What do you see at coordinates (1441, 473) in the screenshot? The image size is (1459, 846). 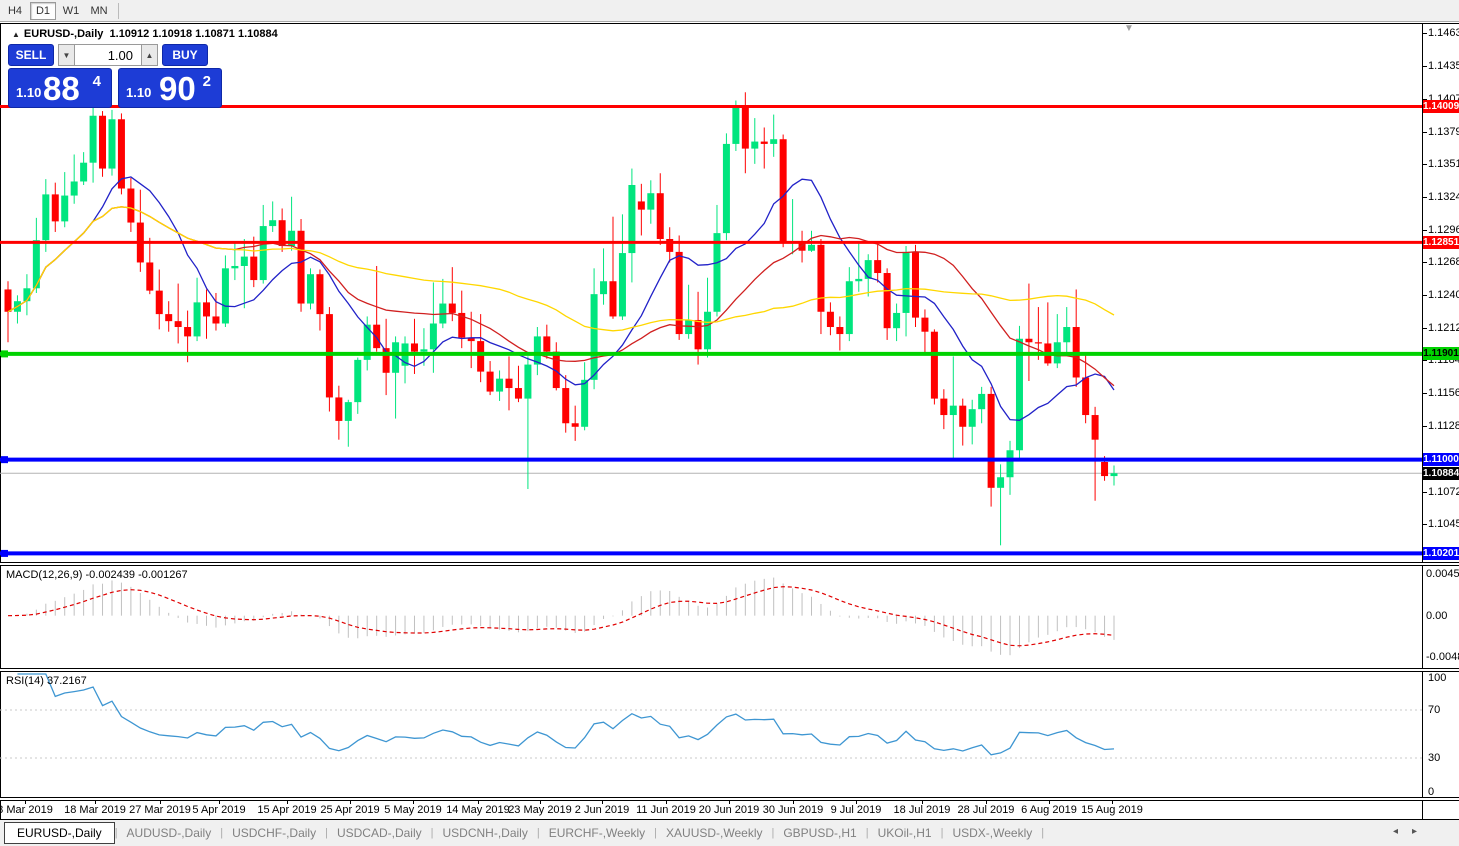 I see `current-price-badge: 1.10884` at bounding box center [1441, 473].